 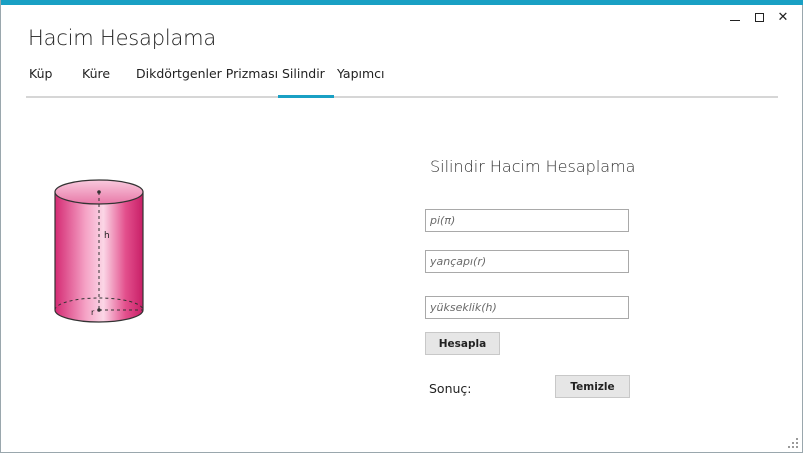 What do you see at coordinates (40, 82) in the screenshot?
I see `tab-kup: Küp` at bounding box center [40, 82].